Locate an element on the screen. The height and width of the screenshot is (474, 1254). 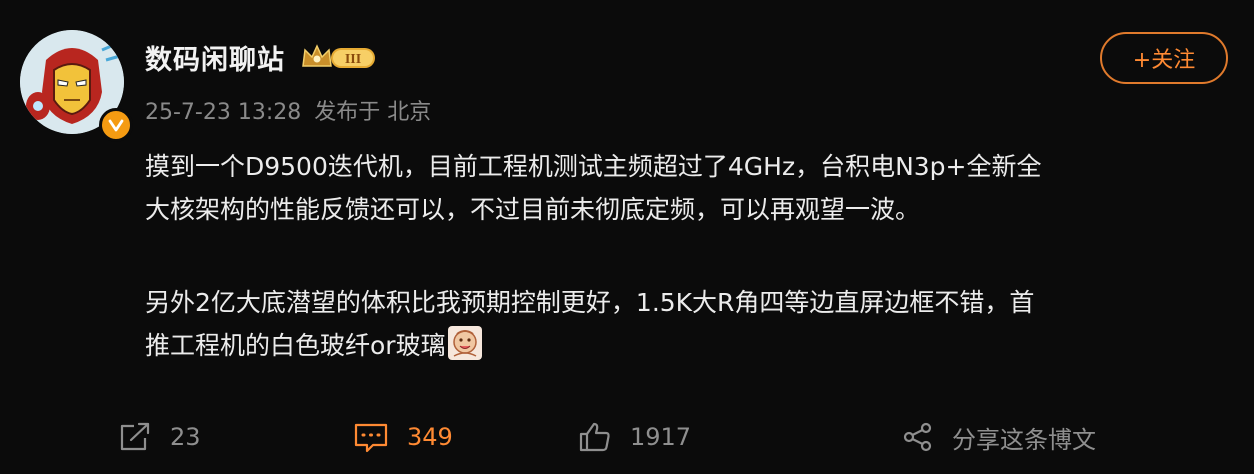
verified-badge-icon is located at coordinates (116, 125).